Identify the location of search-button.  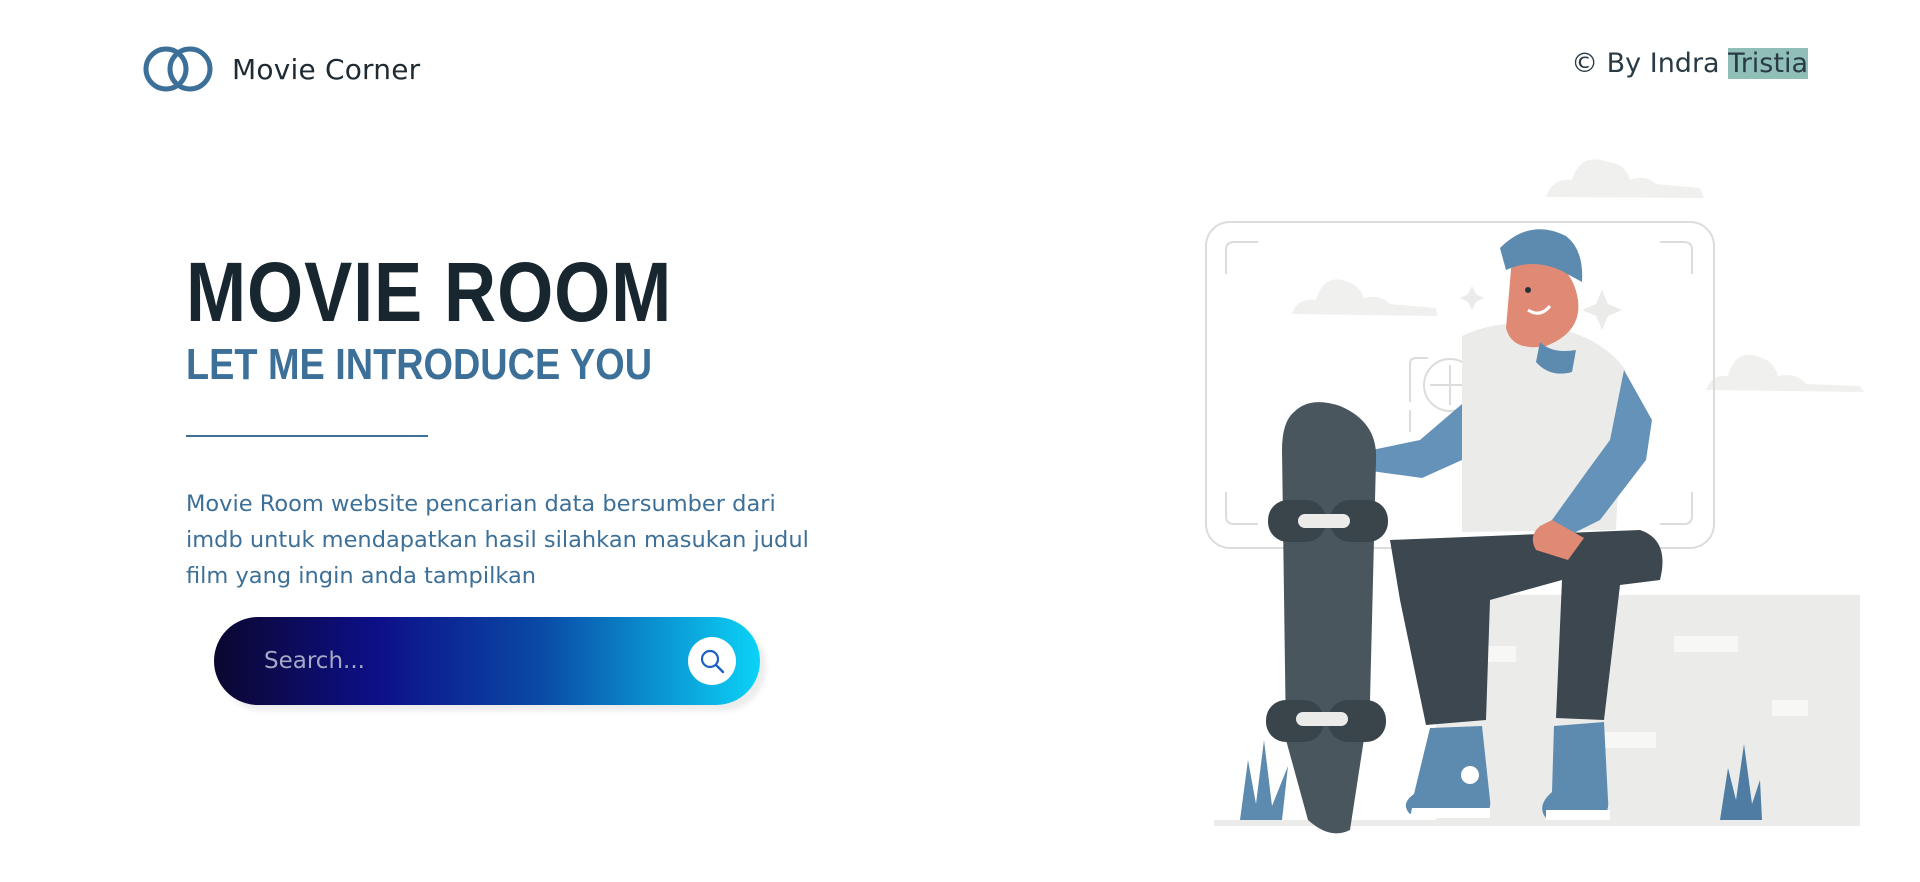
(712, 661).